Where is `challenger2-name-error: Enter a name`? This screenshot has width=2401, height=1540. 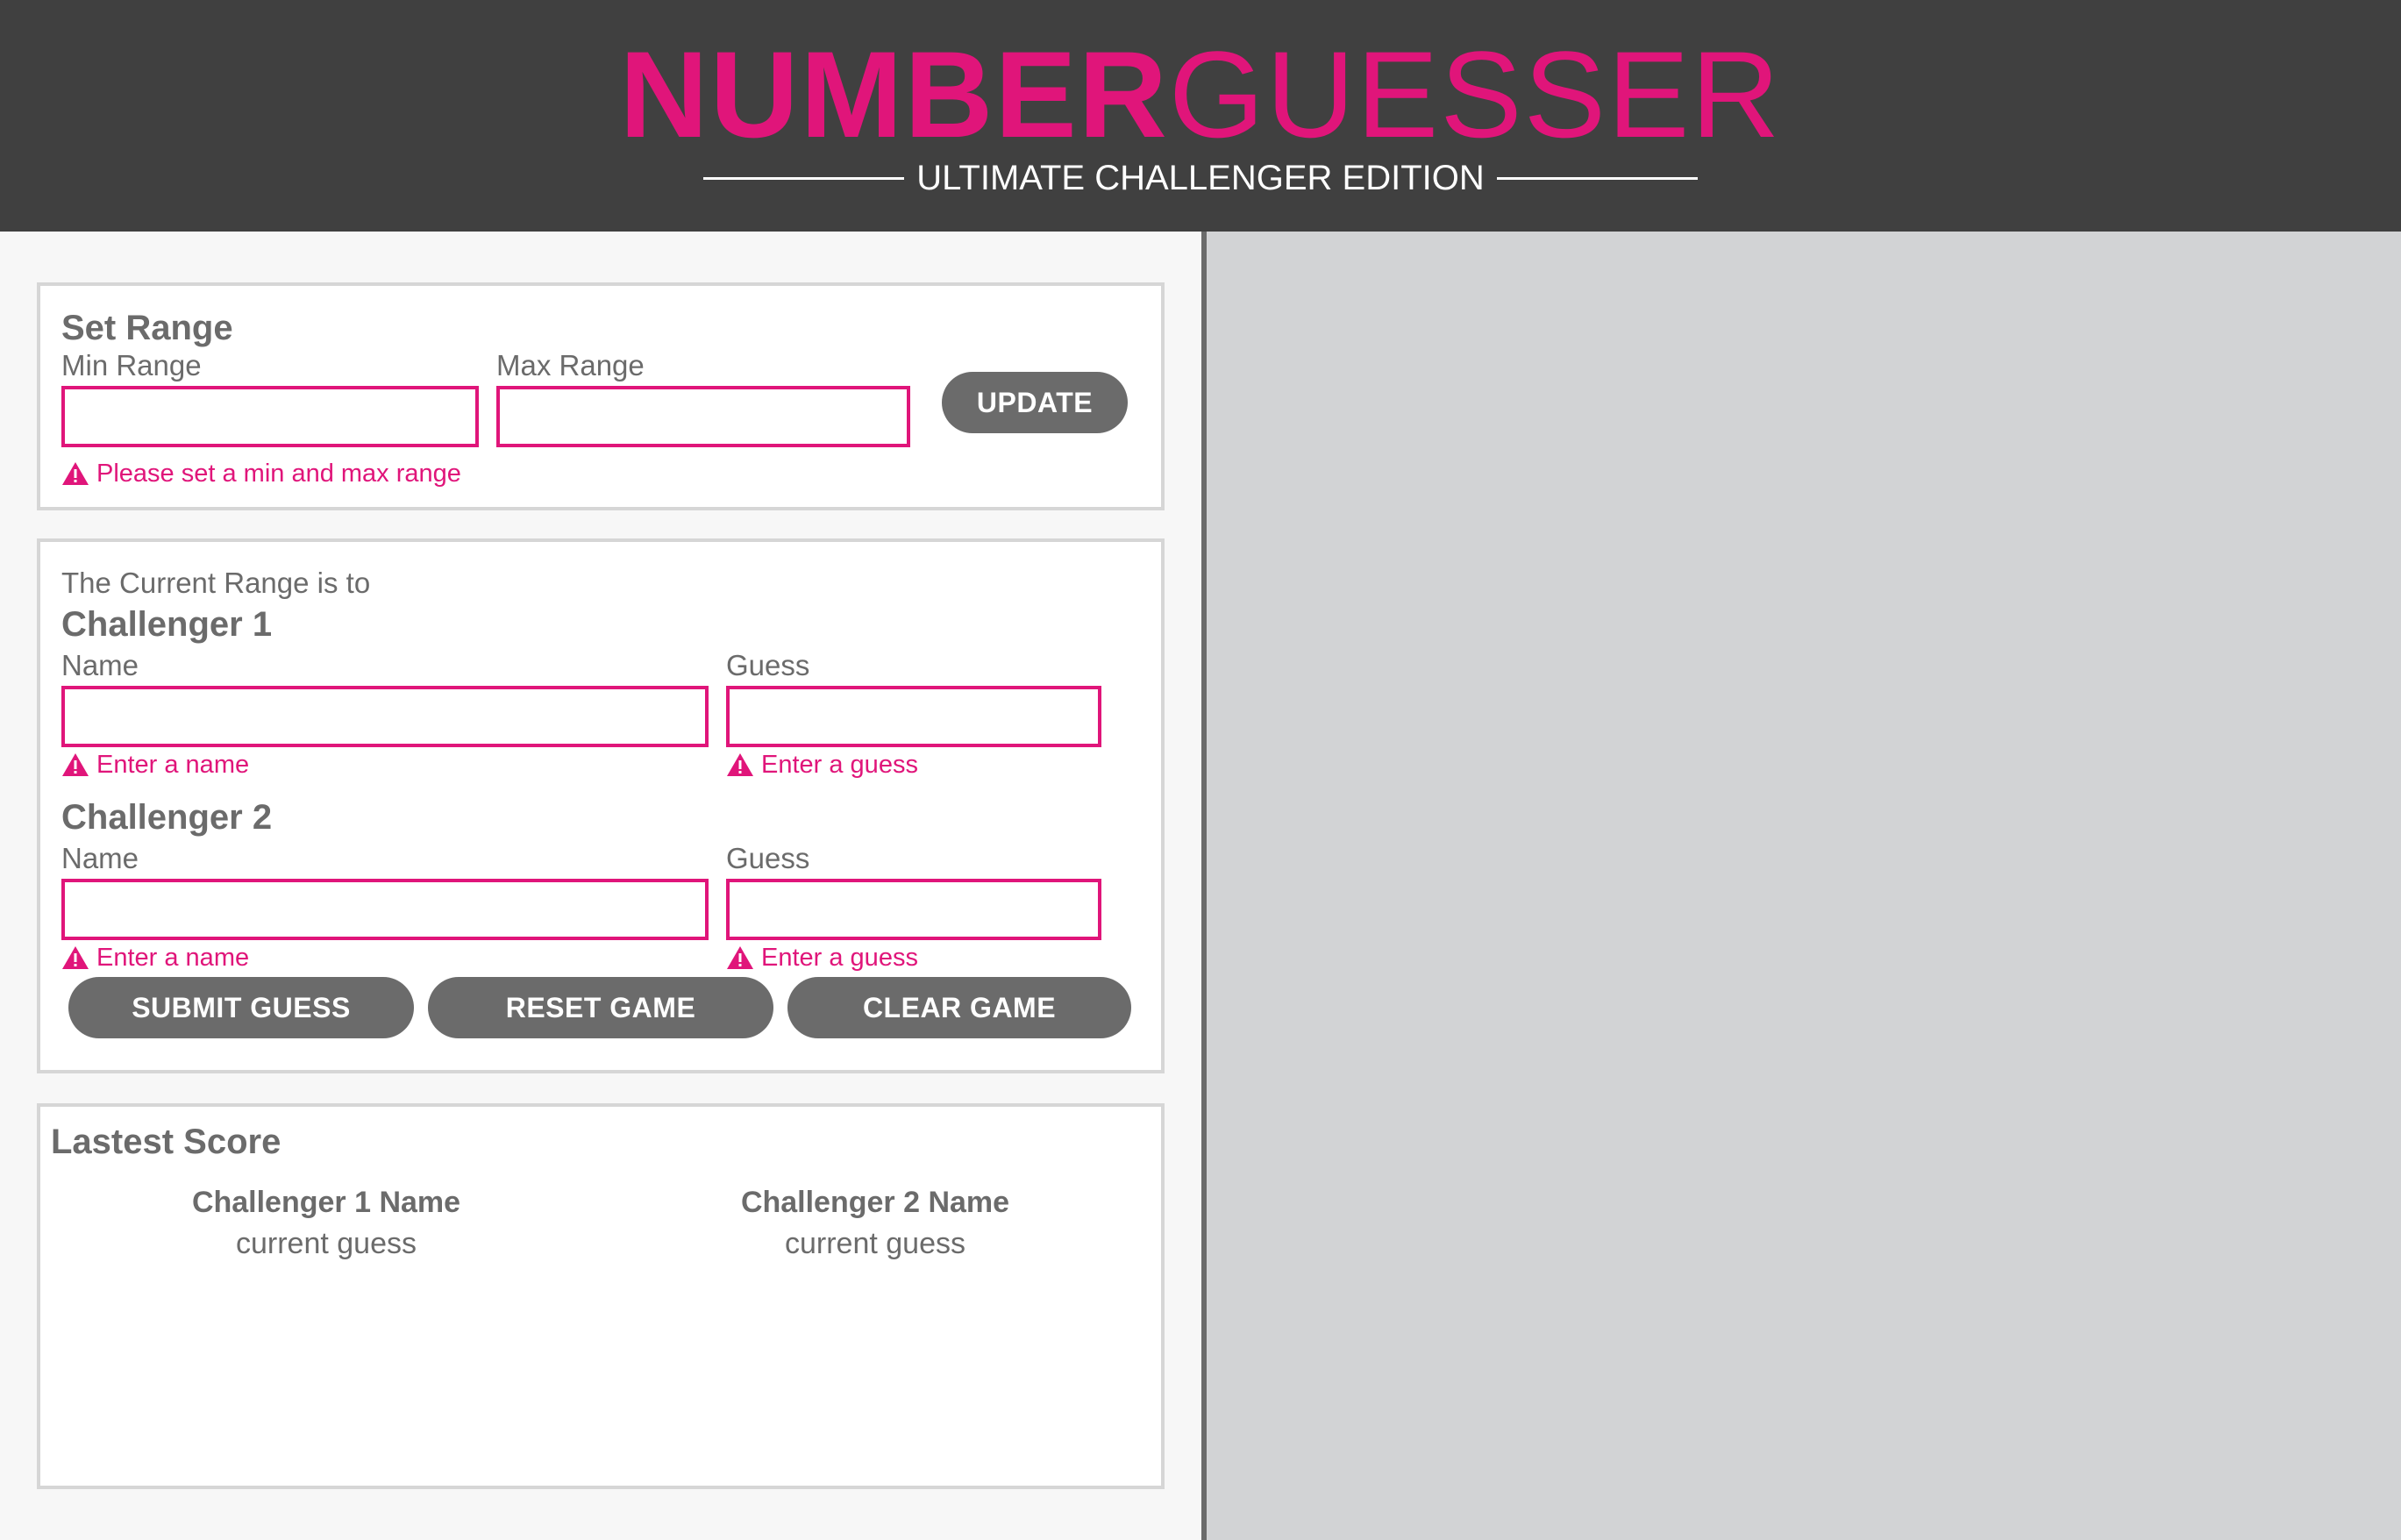
challenger2-name-error: Enter a name is located at coordinates (155, 958).